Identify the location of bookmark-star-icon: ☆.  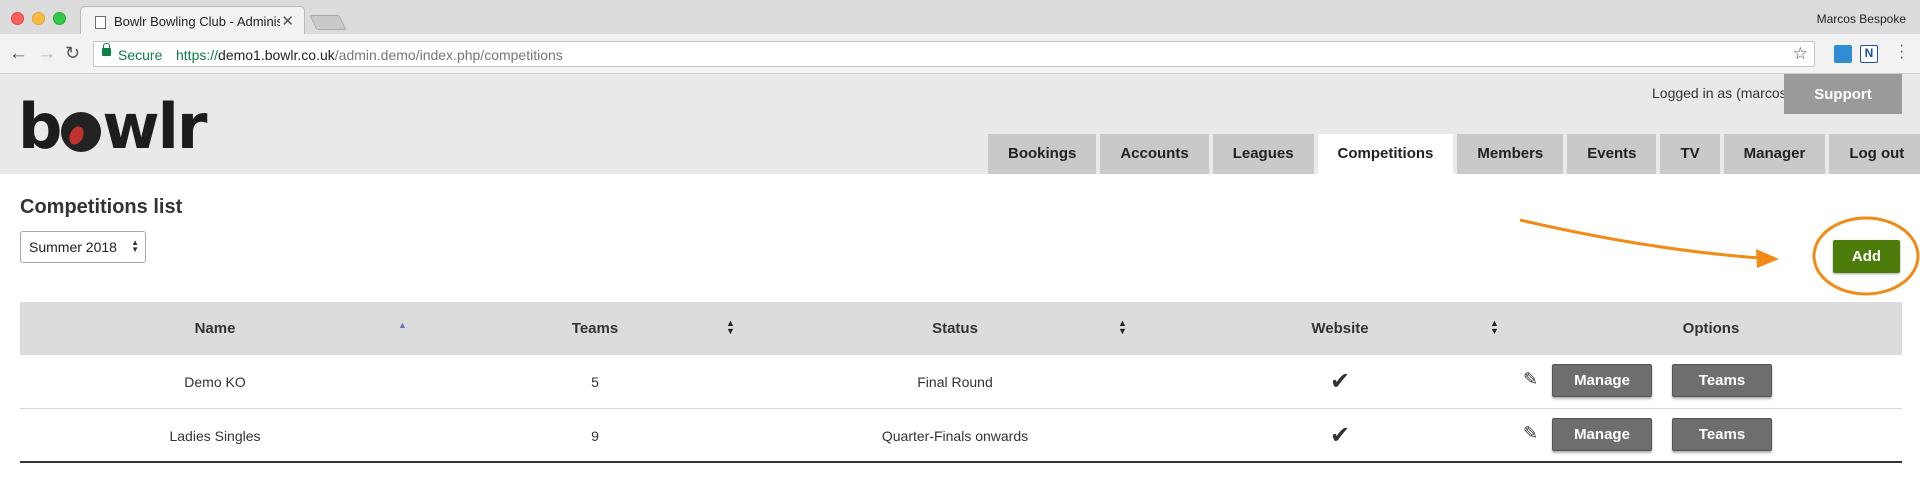
(1800, 54).